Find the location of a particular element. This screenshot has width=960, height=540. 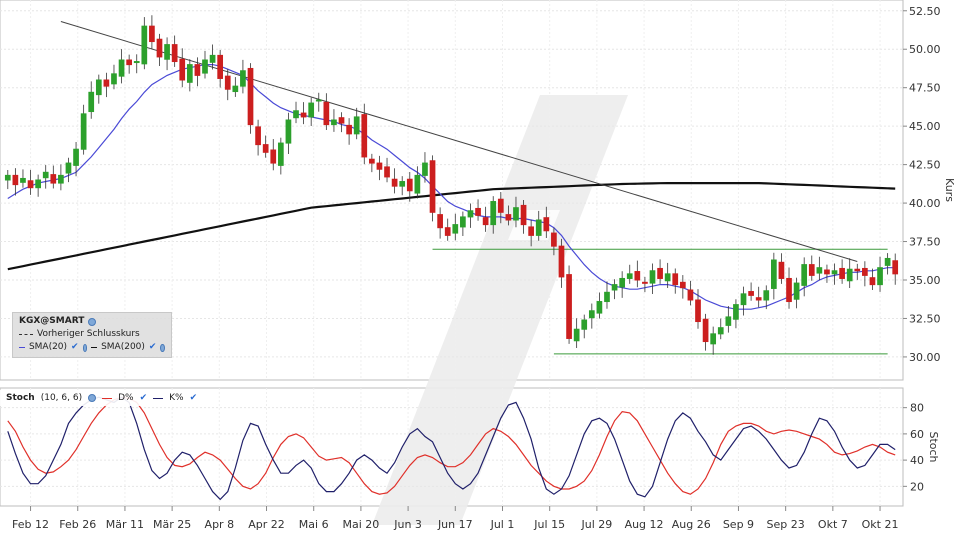

x-tick-label: Mär 25 is located at coordinates (172, 524).